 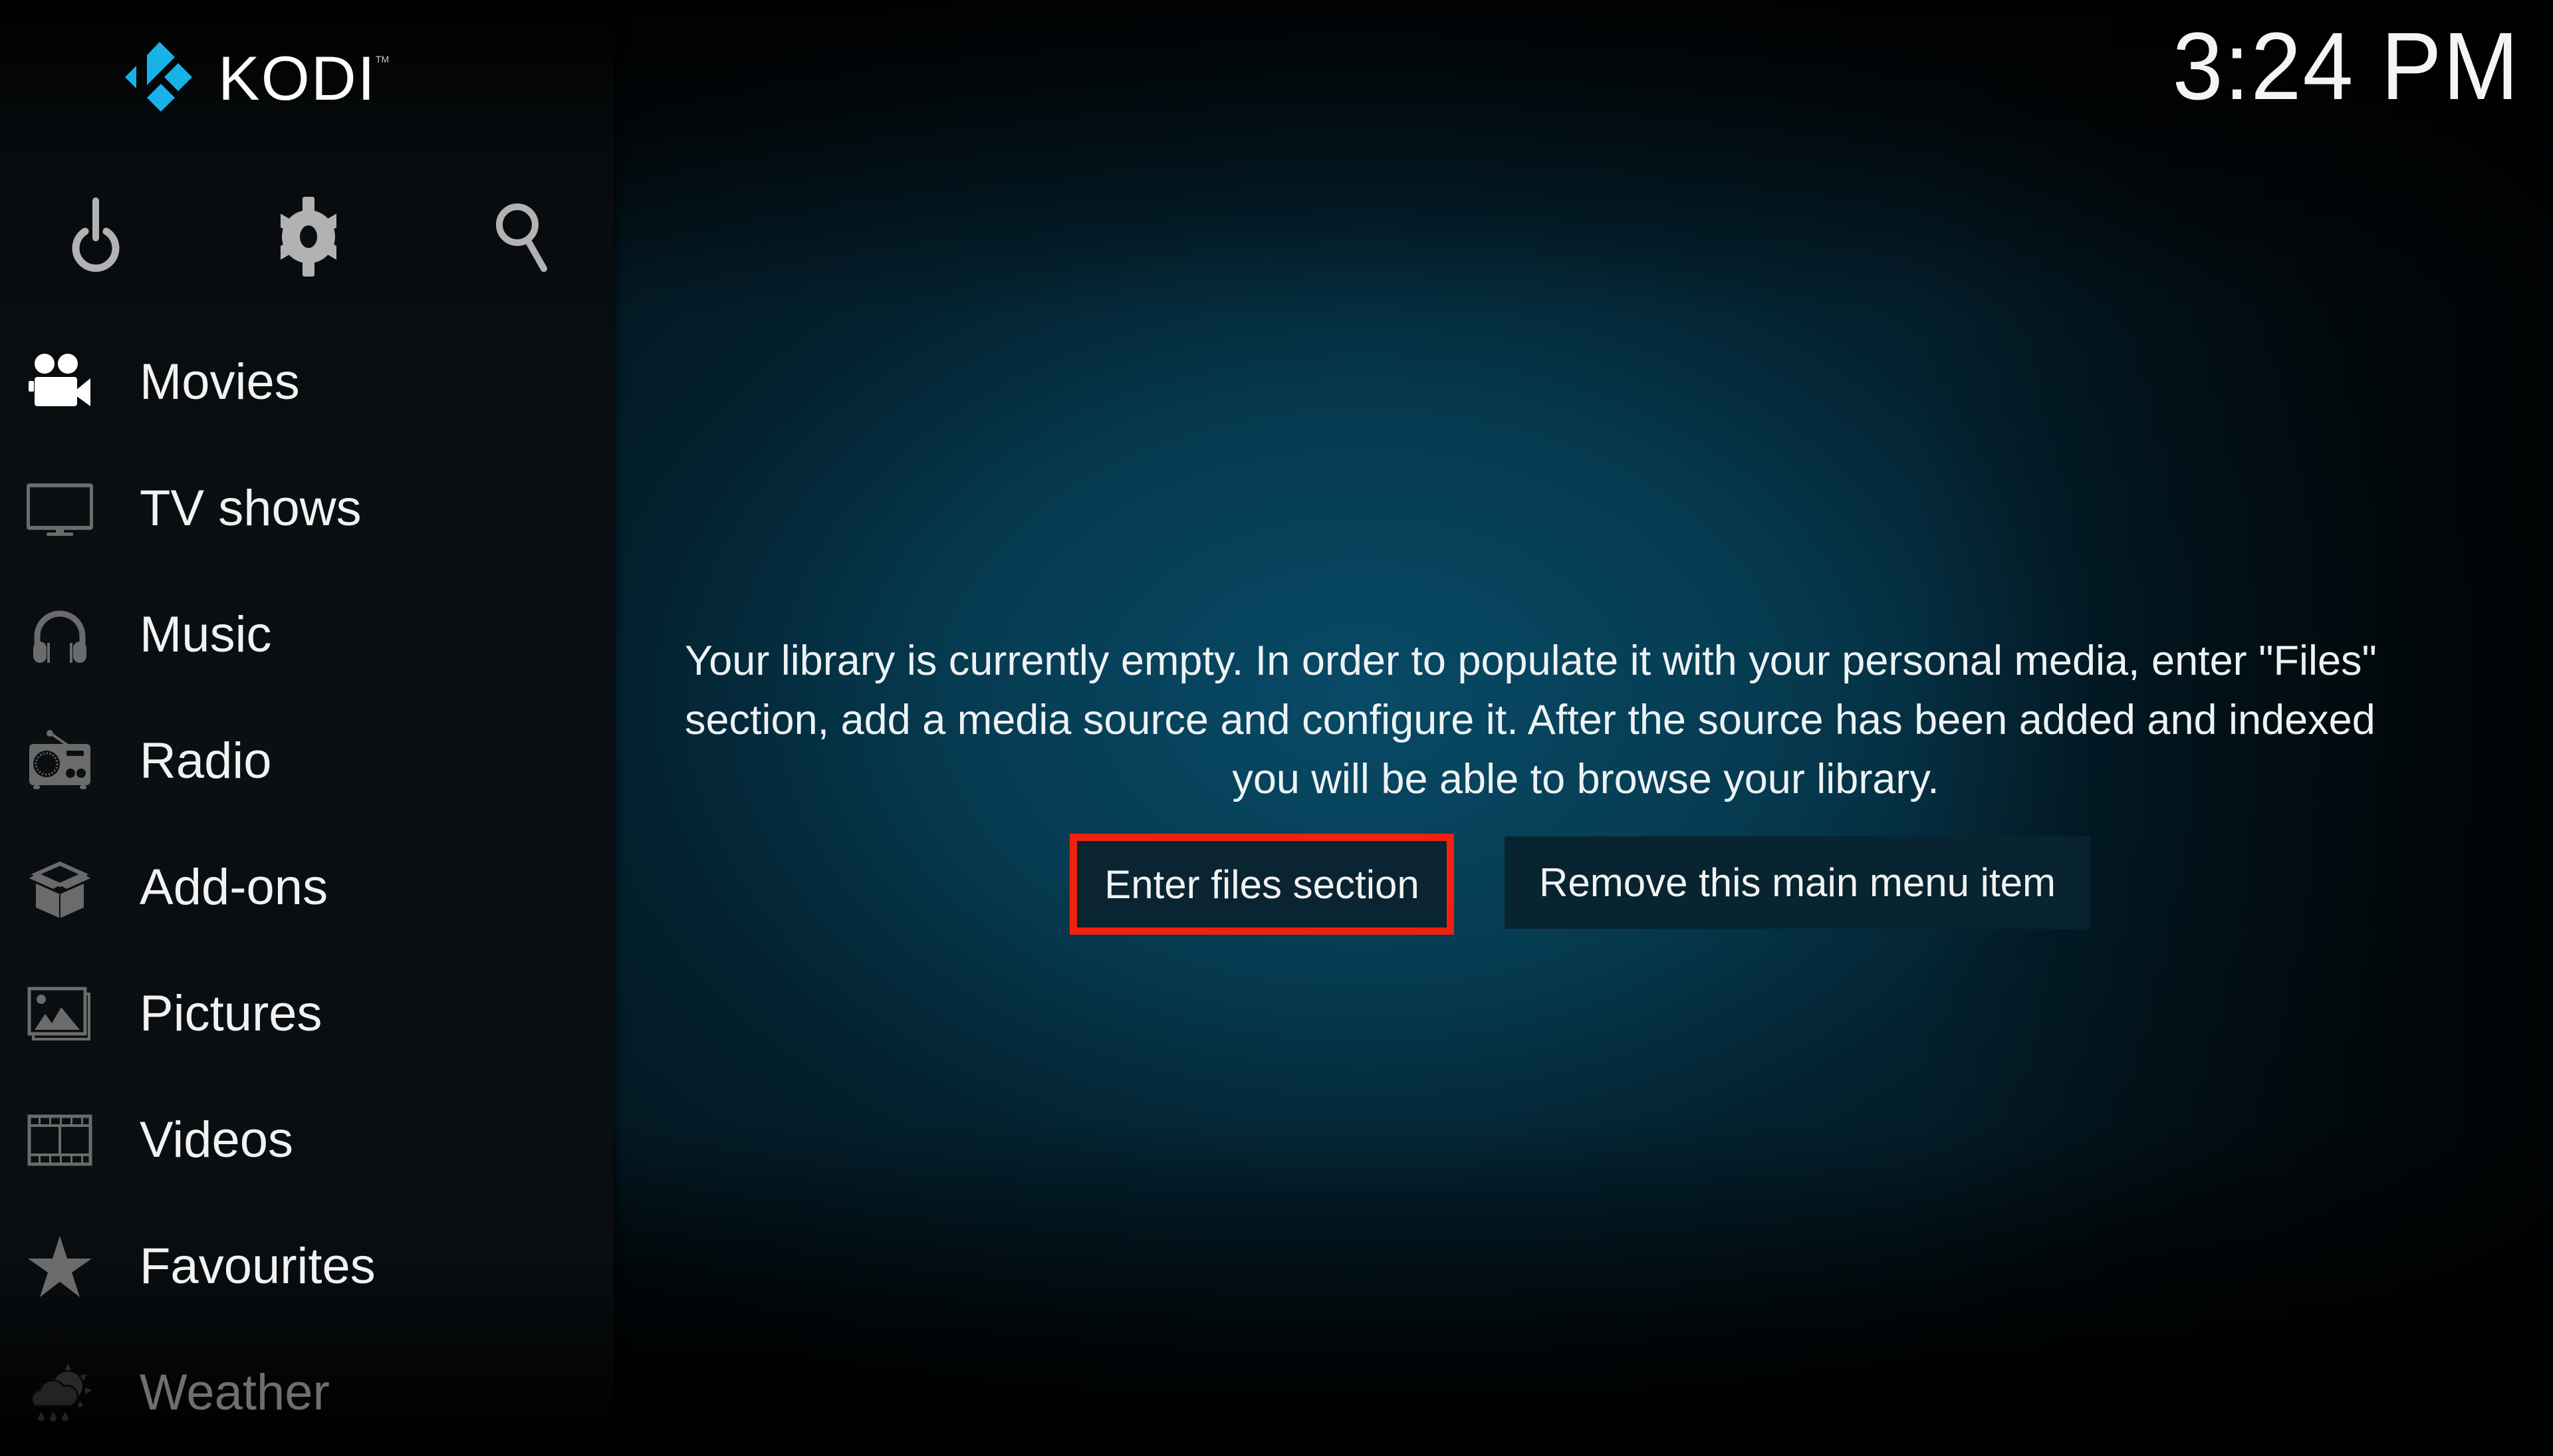 What do you see at coordinates (307, 761) in the screenshot?
I see `sidebar-item-radio: Radio` at bounding box center [307, 761].